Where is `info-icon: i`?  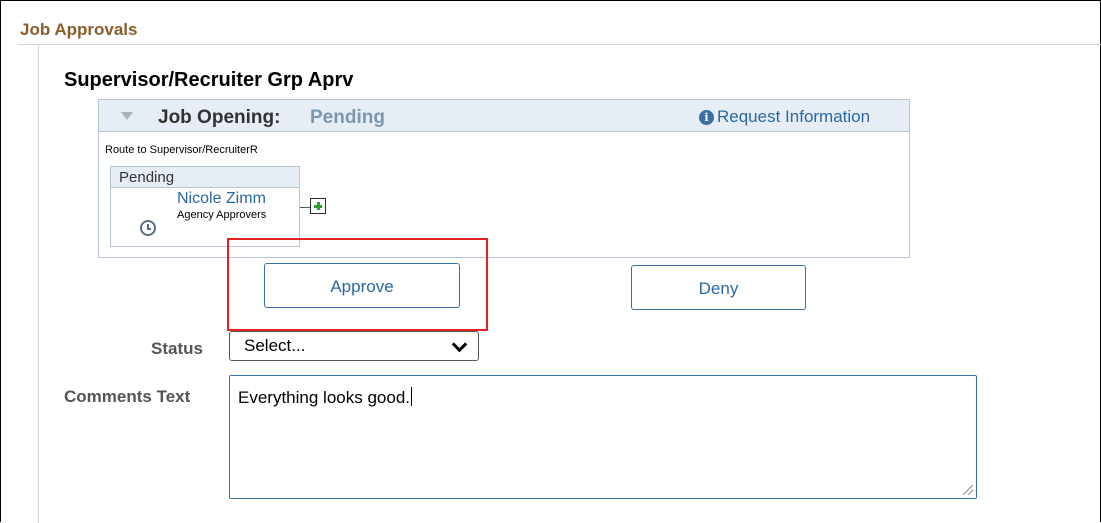
info-icon: i is located at coordinates (706, 117).